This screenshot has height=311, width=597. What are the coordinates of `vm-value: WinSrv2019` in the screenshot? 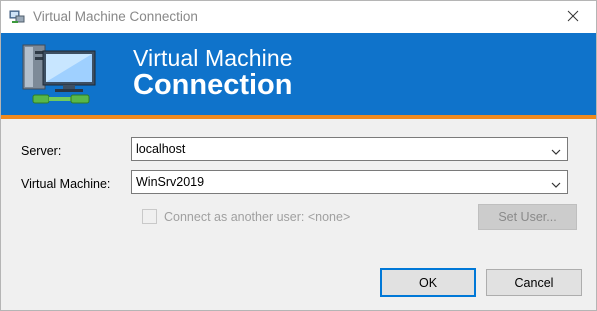 It's located at (170, 182).